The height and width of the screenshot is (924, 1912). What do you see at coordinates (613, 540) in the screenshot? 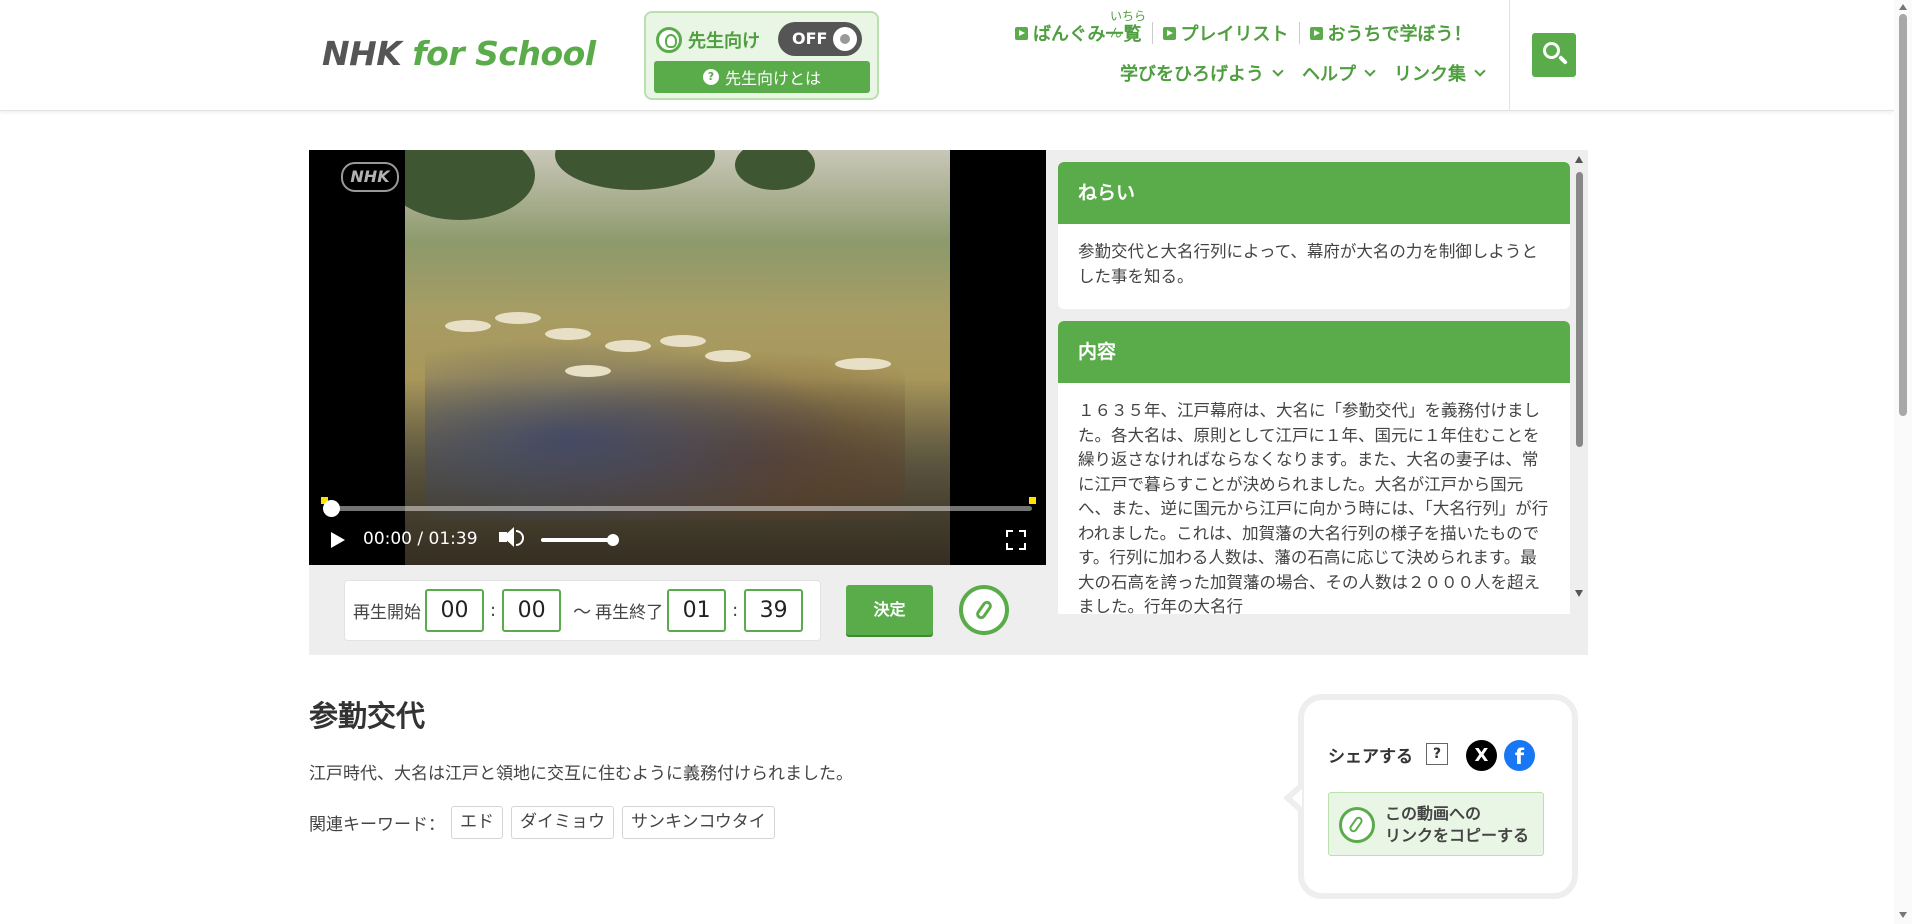
I see `volume-knob` at bounding box center [613, 540].